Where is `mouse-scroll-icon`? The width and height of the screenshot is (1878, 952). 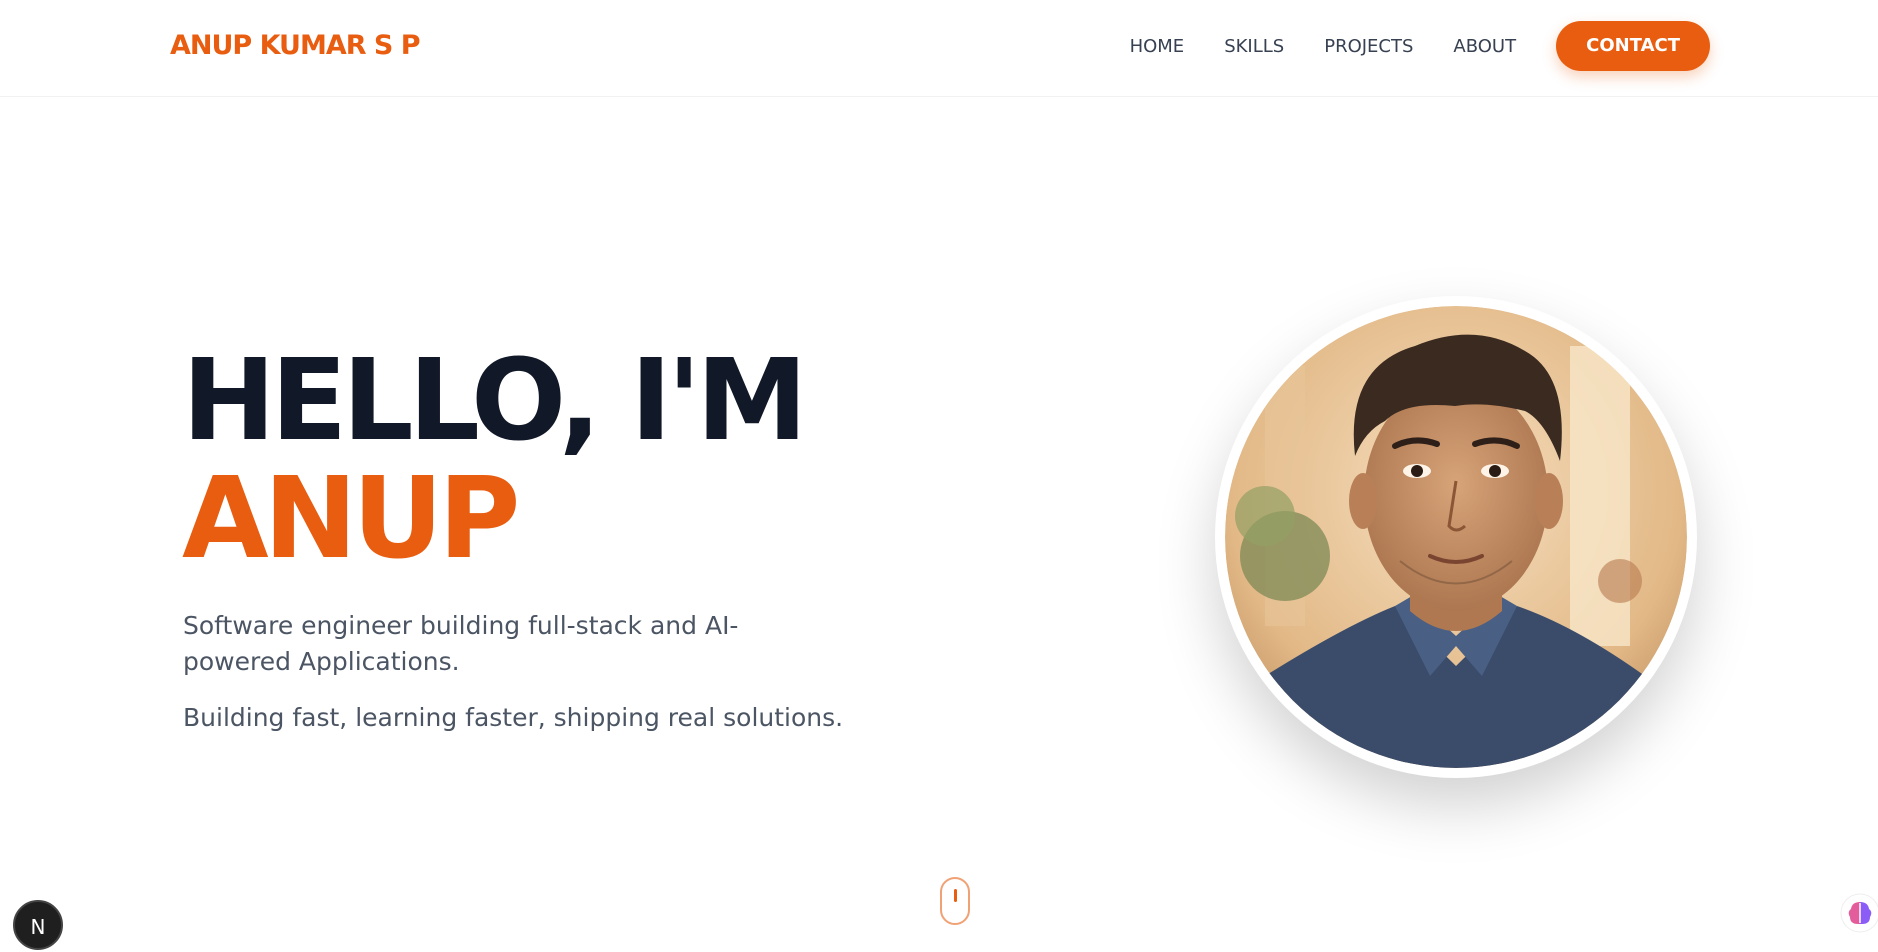
mouse-scroll-icon is located at coordinates (955, 901).